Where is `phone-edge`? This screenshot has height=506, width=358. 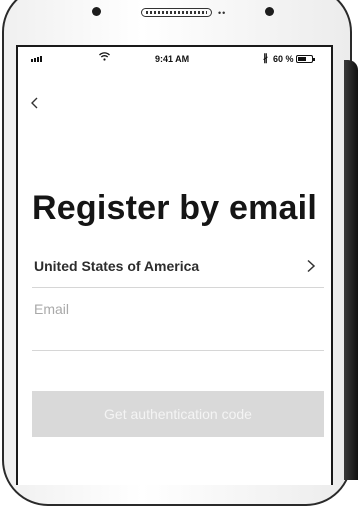 phone-edge is located at coordinates (351, 270).